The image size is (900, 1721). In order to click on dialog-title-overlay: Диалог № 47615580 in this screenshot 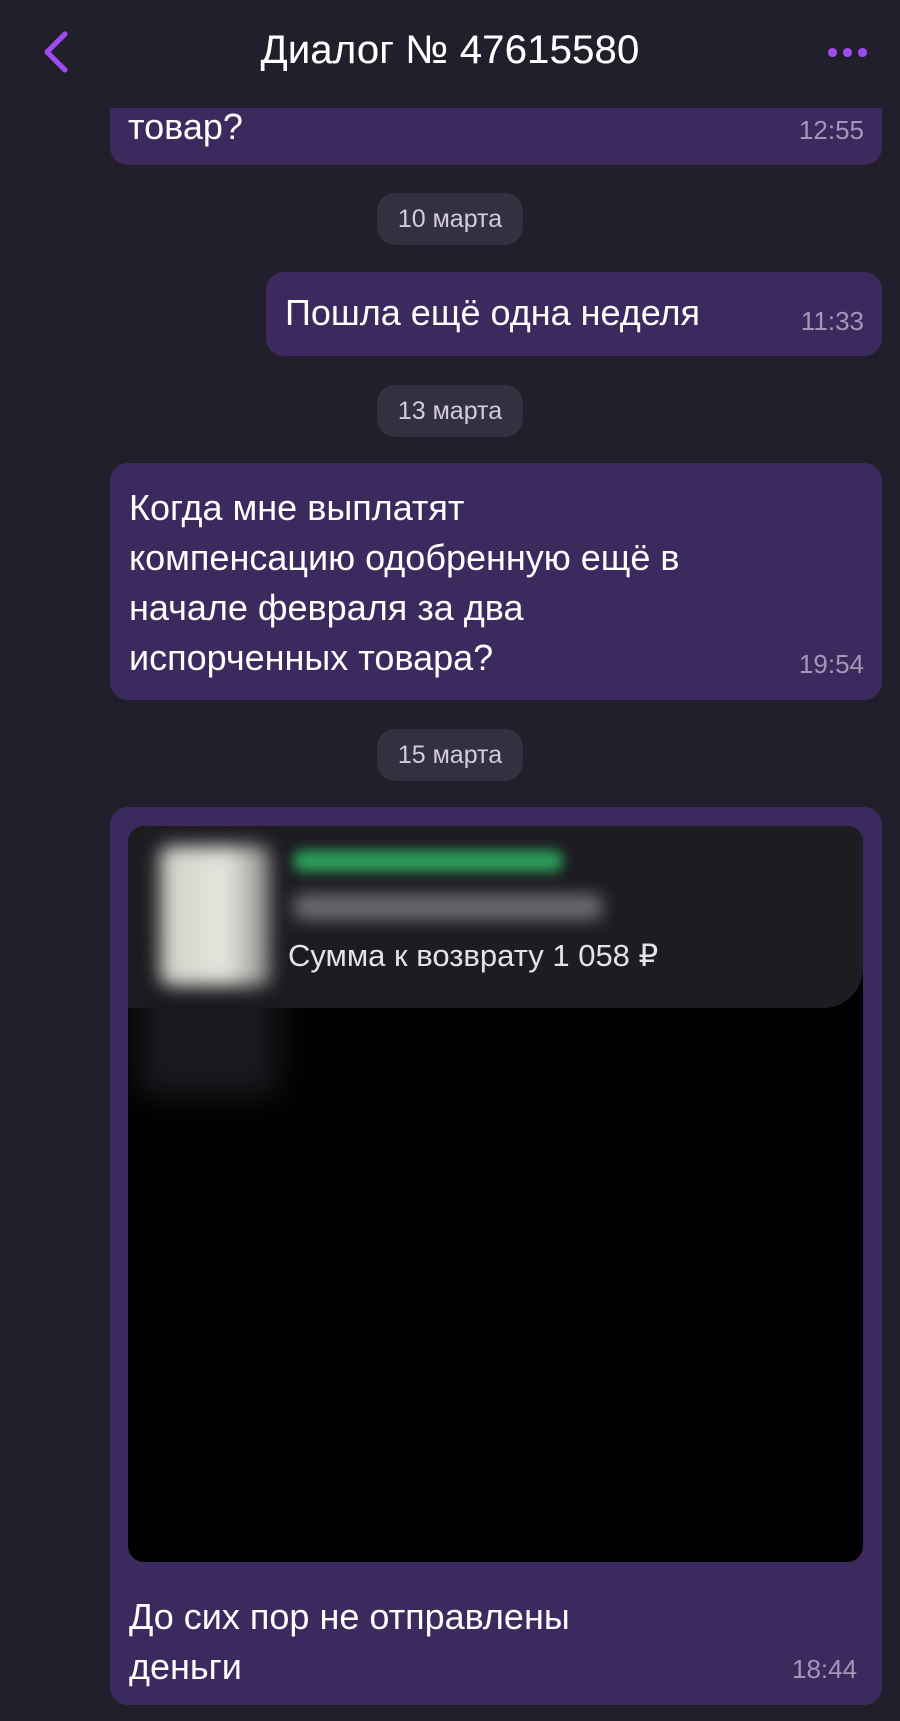, I will do `click(450, 50)`.